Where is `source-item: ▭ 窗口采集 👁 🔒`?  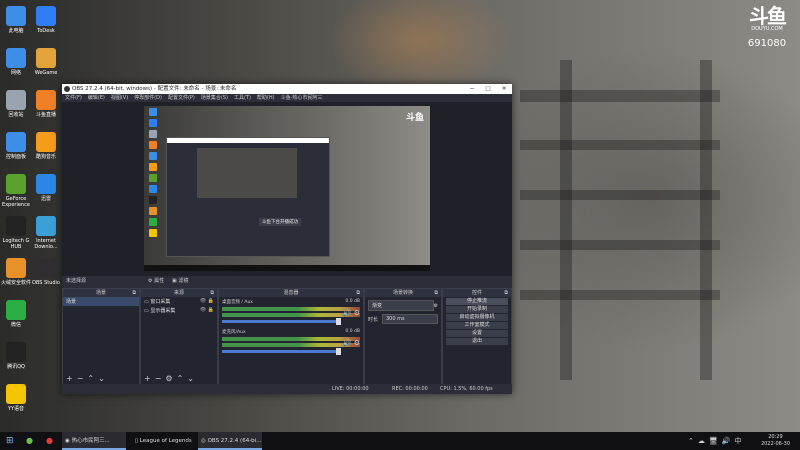 source-item: ▭ 窗口采集 👁 🔒 is located at coordinates (179, 301).